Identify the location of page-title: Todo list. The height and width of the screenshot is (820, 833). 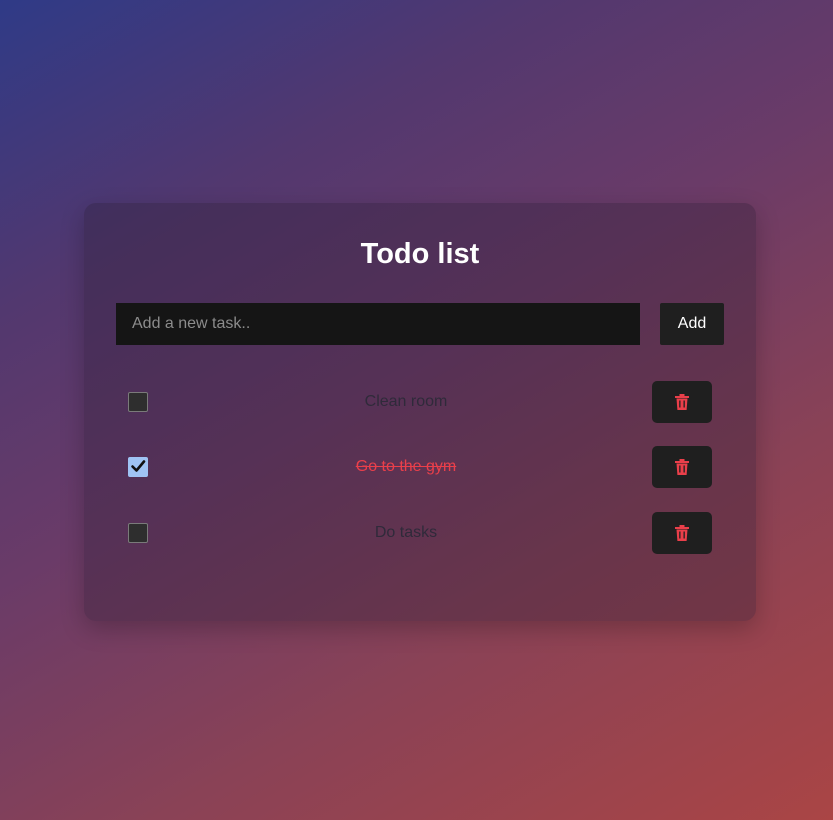
(420, 254).